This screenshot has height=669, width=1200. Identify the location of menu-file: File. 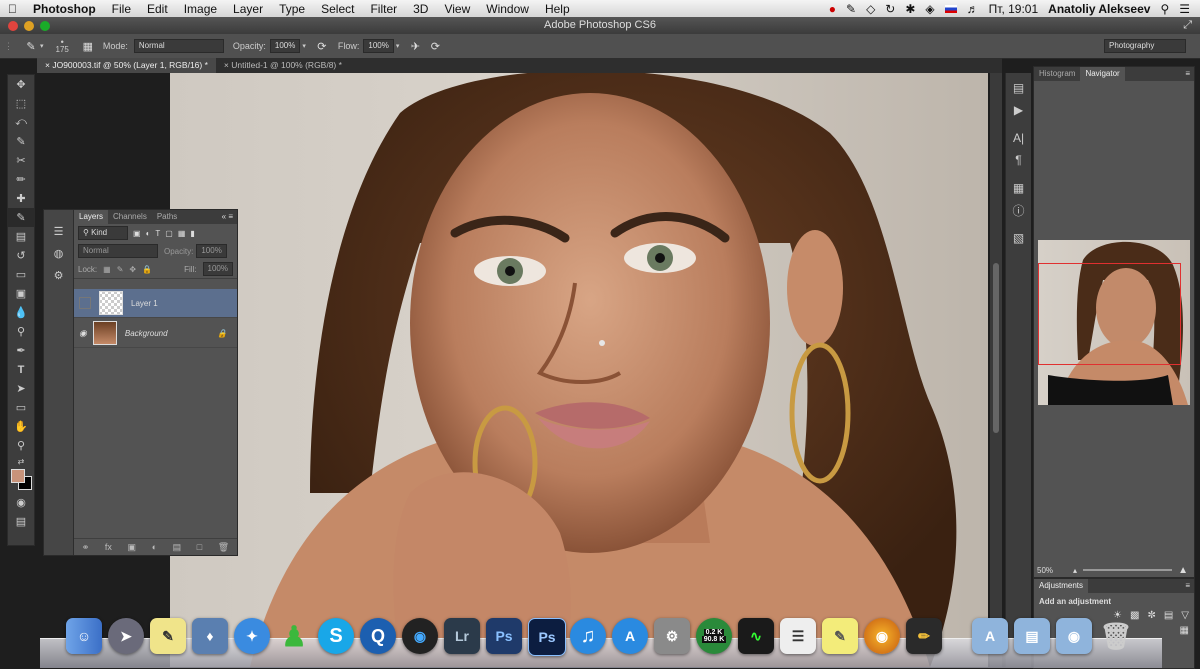
(121, 9).